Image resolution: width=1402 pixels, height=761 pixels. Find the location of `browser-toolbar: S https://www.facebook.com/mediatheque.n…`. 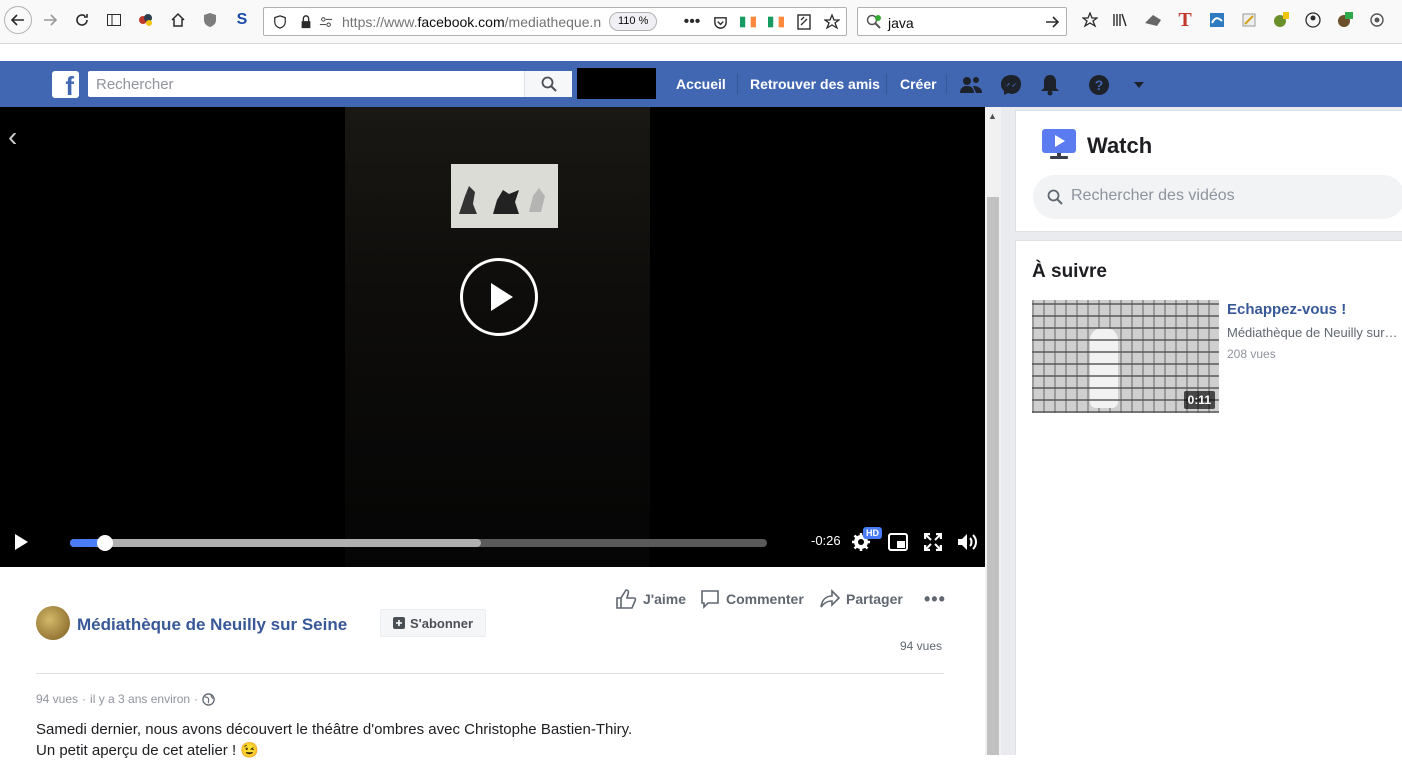

browser-toolbar: S https://www.facebook.com/mediatheque.n… is located at coordinates (701, 22).